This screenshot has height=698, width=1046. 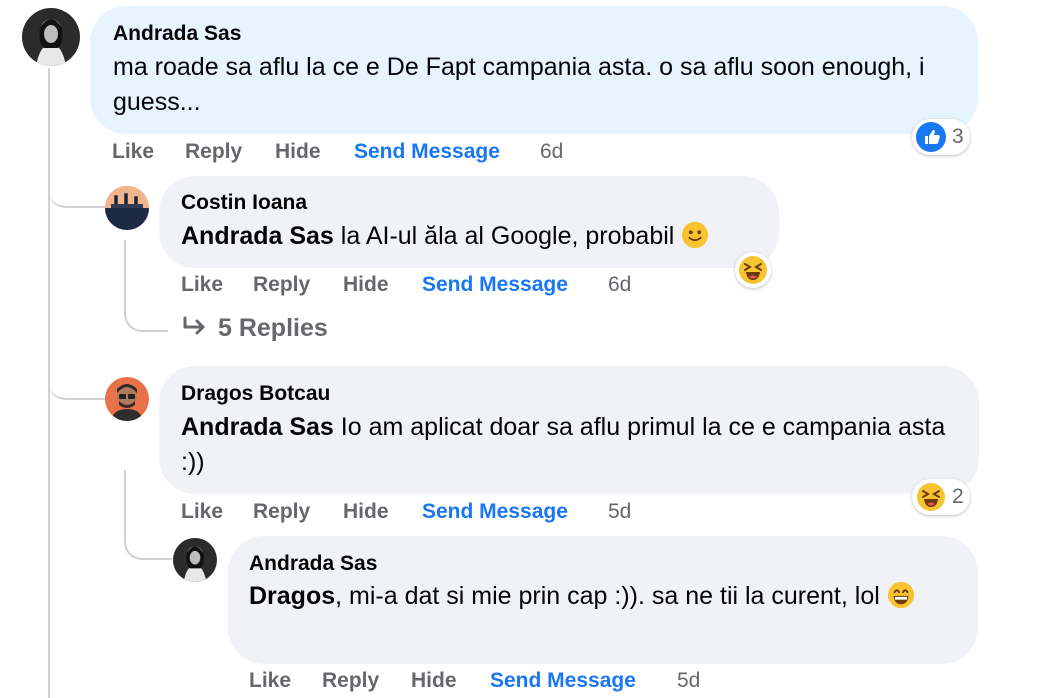 What do you see at coordinates (244, 203) in the screenshot?
I see `comment-author: Costin Ioana` at bounding box center [244, 203].